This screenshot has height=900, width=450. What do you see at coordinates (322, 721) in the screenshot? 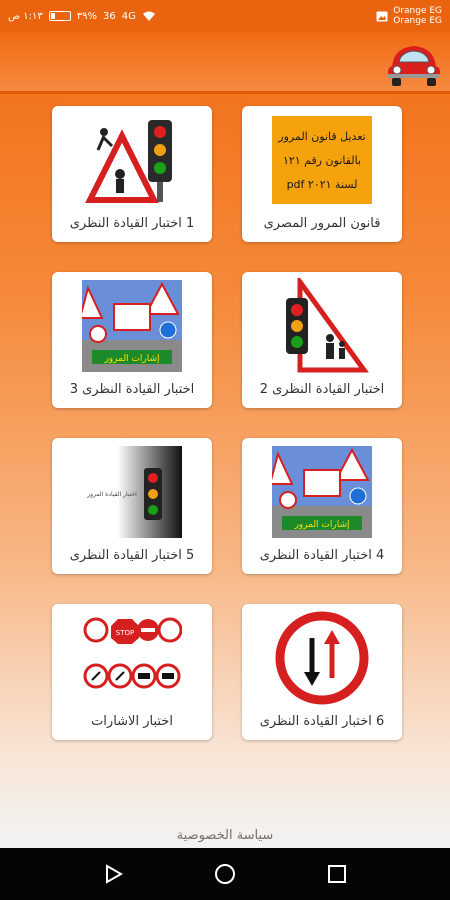
I see `card-label: 6 اختبار القيادة النظرى` at bounding box center [322, 721].